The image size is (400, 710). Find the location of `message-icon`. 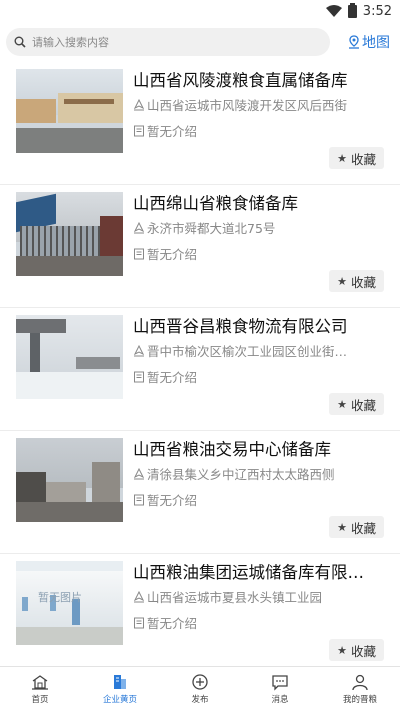

message-icon is located at coordinates (280, 682).